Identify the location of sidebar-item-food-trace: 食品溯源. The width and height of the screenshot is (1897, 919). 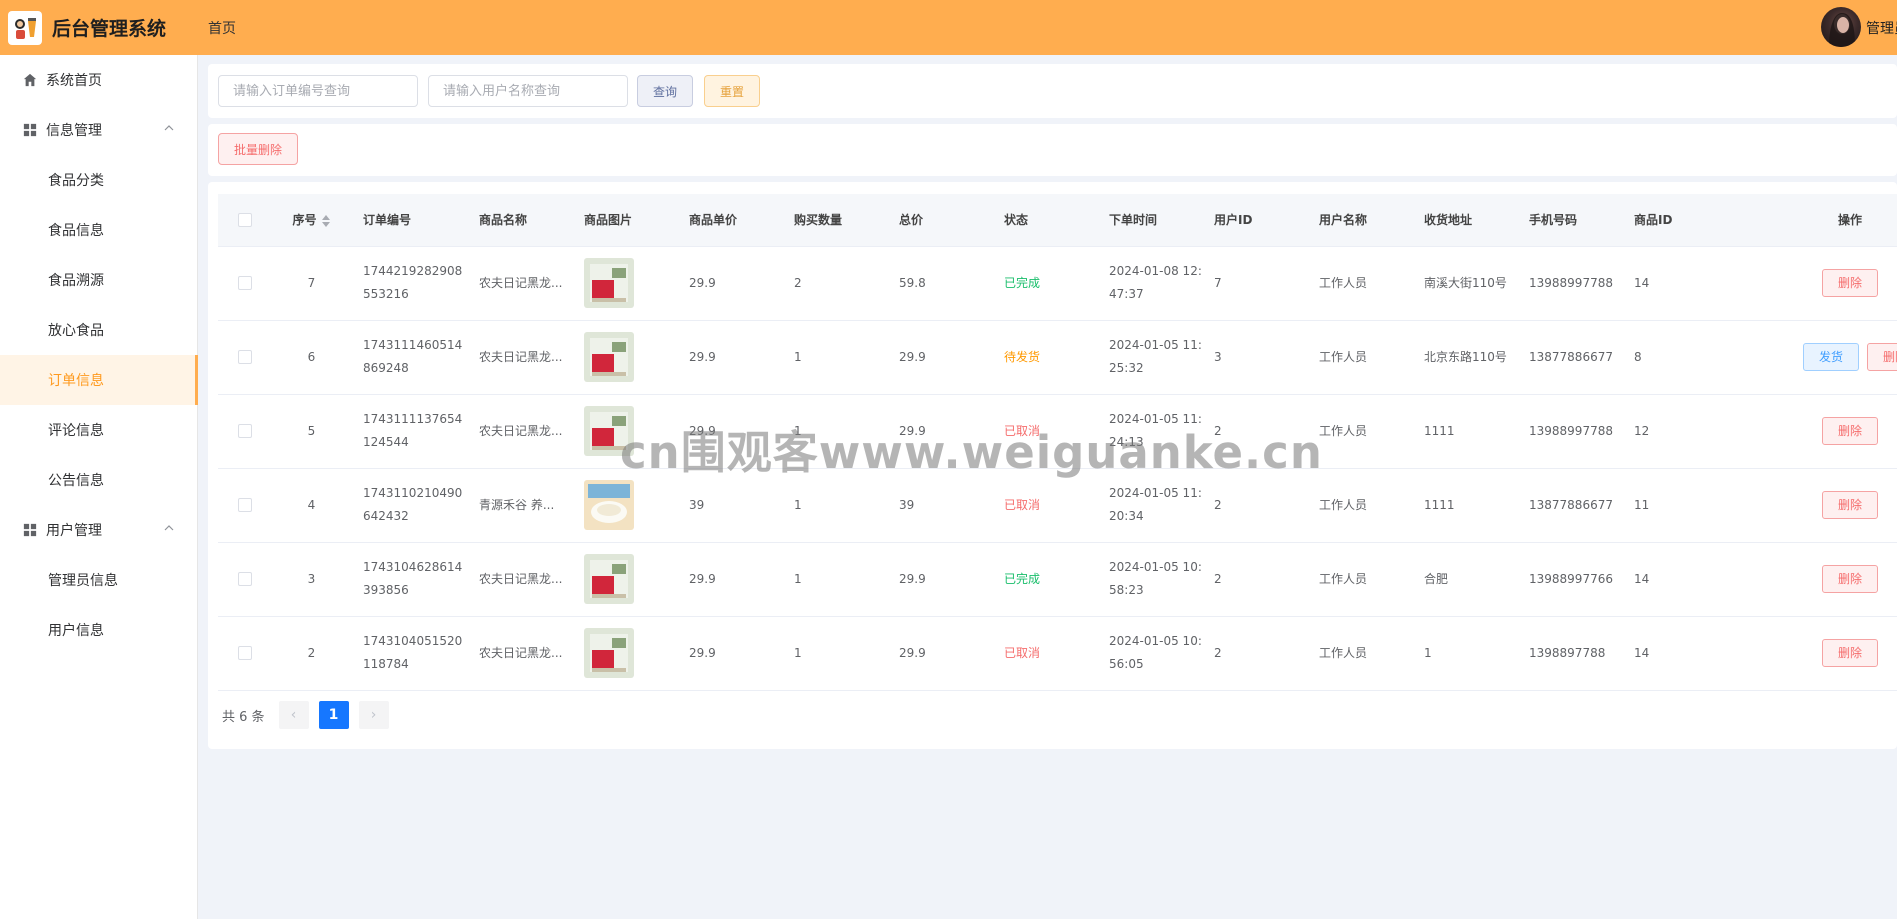
(98, 280).